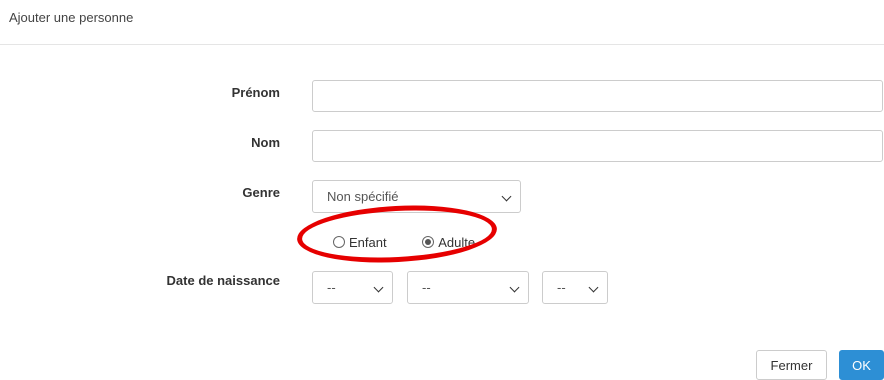 The width and height of the screenshot is (884, 380). I want to click on birthdate-label: Date de naissance, so click(223, 280).